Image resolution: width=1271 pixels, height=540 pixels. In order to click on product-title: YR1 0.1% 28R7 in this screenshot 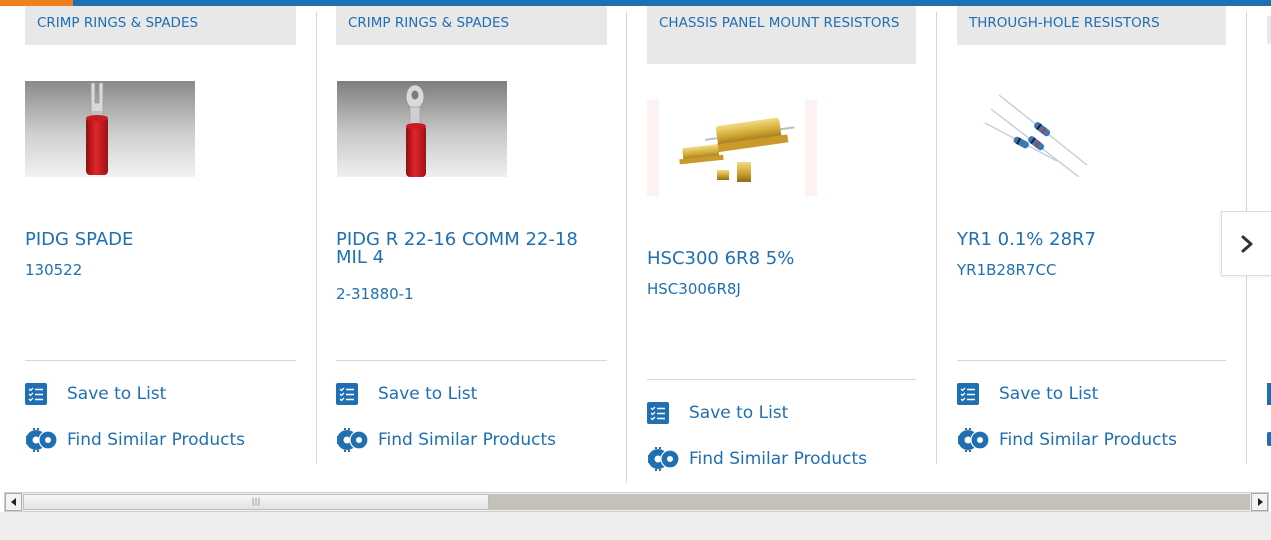, I will do `click(1087, 240)`.